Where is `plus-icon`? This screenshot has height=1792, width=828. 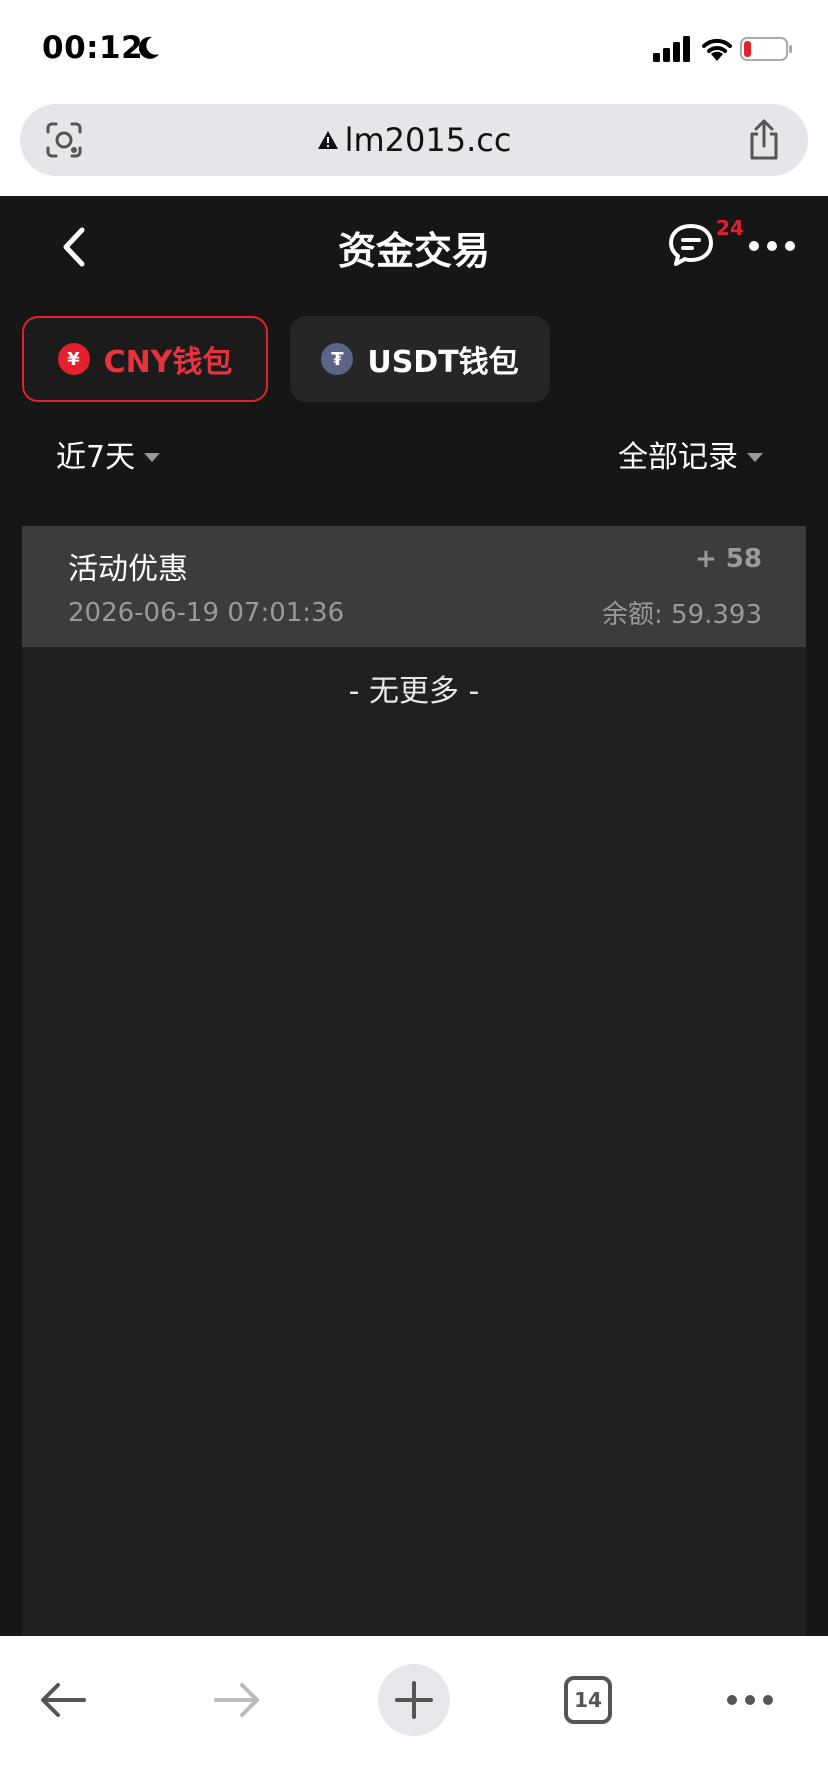 plus-icon is located at coordinates (414, 1700).